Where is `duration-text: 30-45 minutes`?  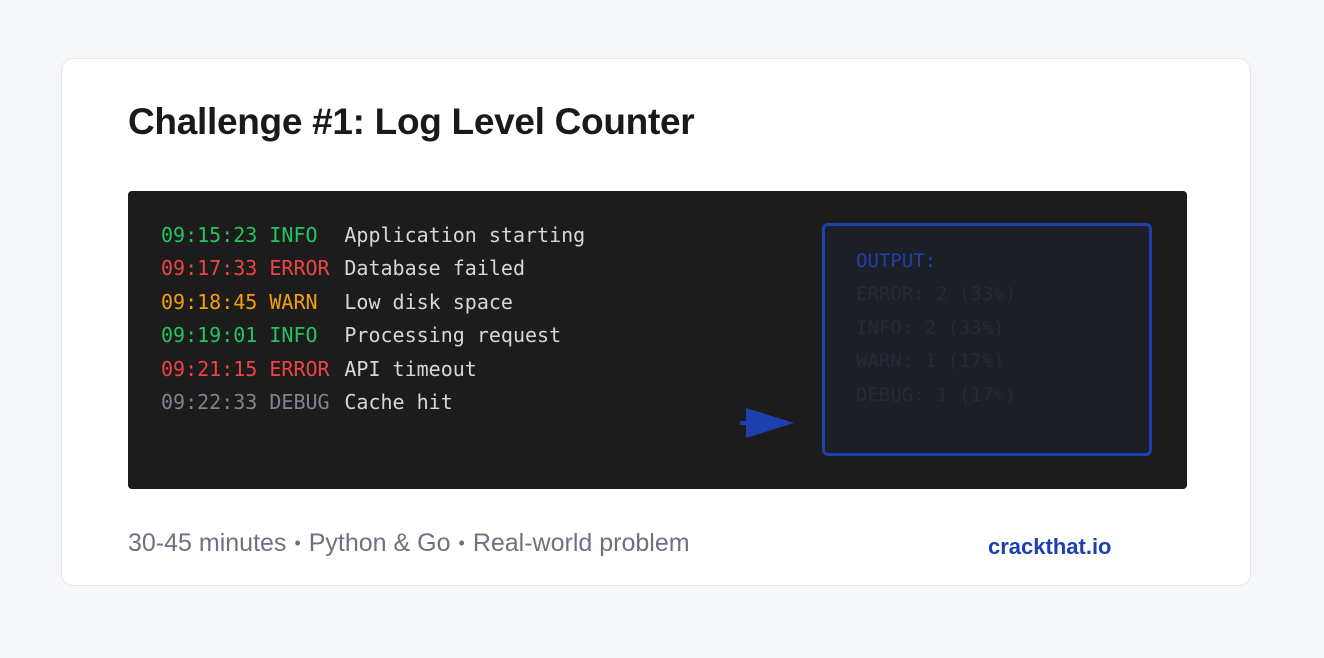 duration-text: 30-45 minutes is located at coordinates (207, 543).